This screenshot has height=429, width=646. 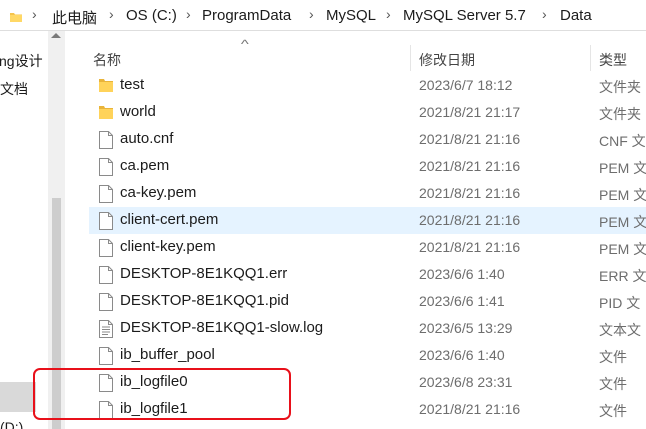 I want to click on sort-ascending-icon: ^, so click(x=244, y=44).